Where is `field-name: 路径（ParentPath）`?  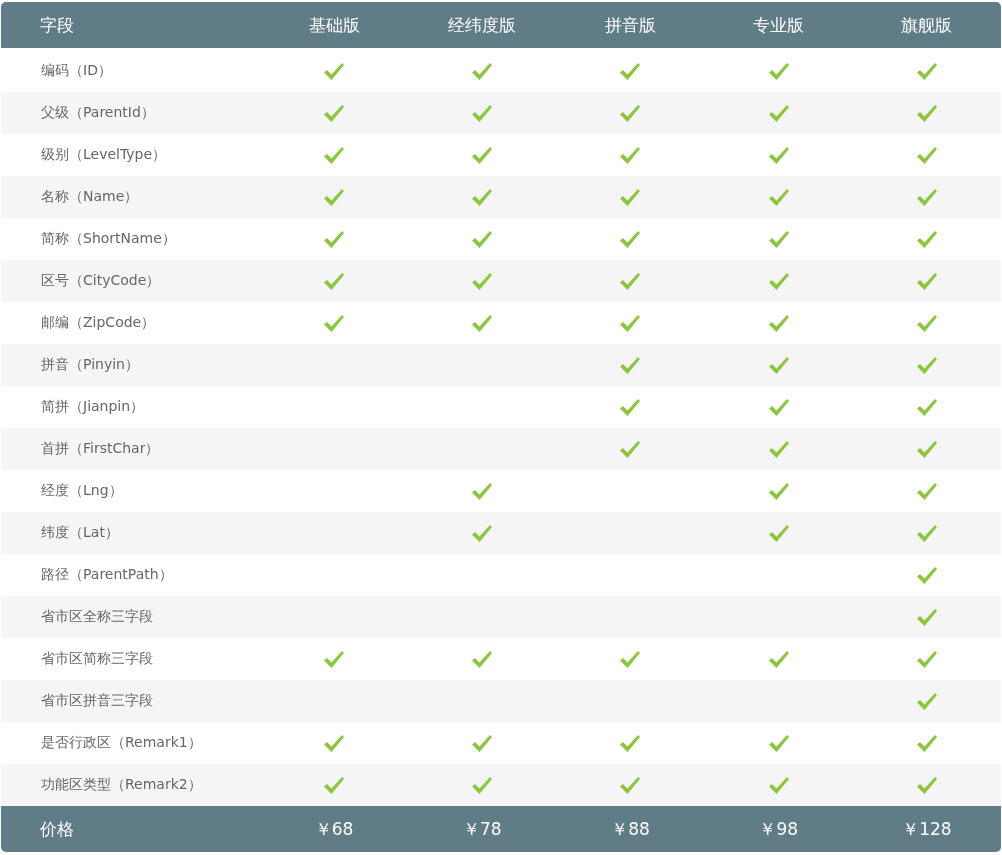
field-name: 路径（ParentPath） is located at coordinates (107, 575).